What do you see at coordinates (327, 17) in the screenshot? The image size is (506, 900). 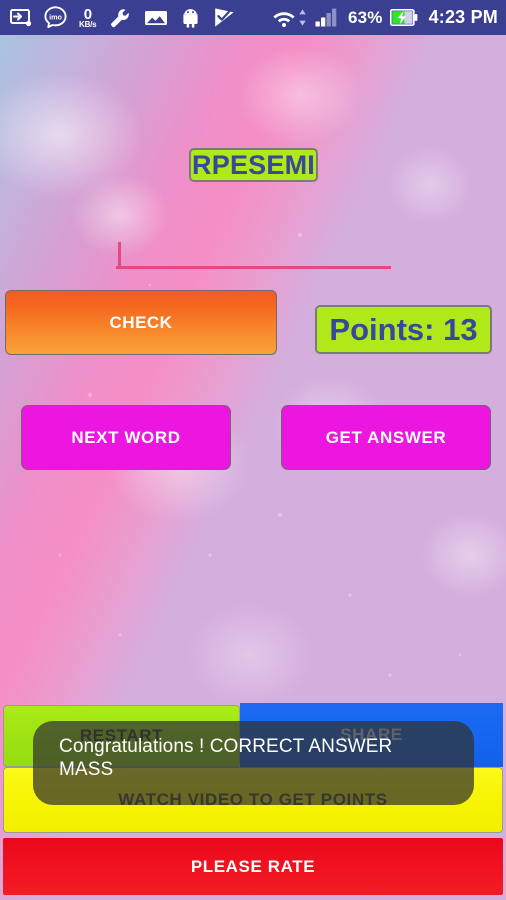 I see `cellular-signal-icon` at bounding box center [327, 17].